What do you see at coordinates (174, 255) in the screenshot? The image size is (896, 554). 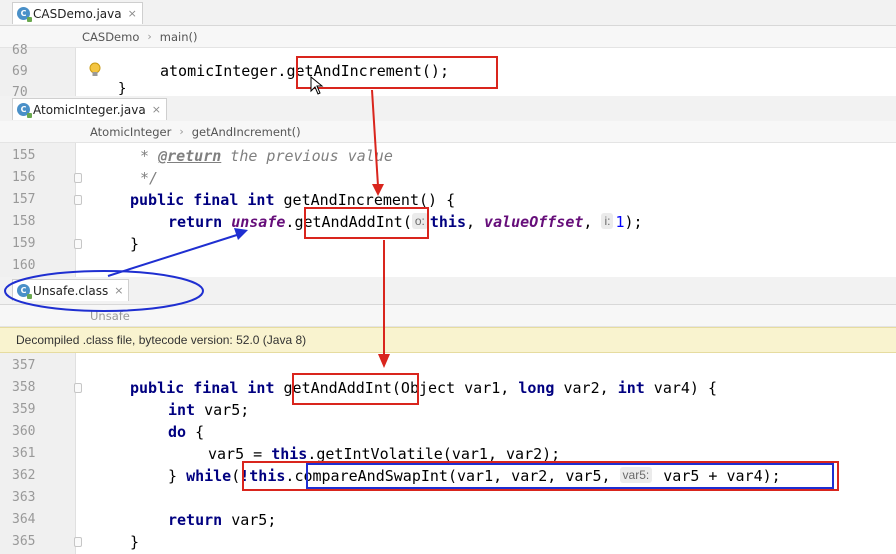 I see `blue-arrow` at bounding box center [174, 255].